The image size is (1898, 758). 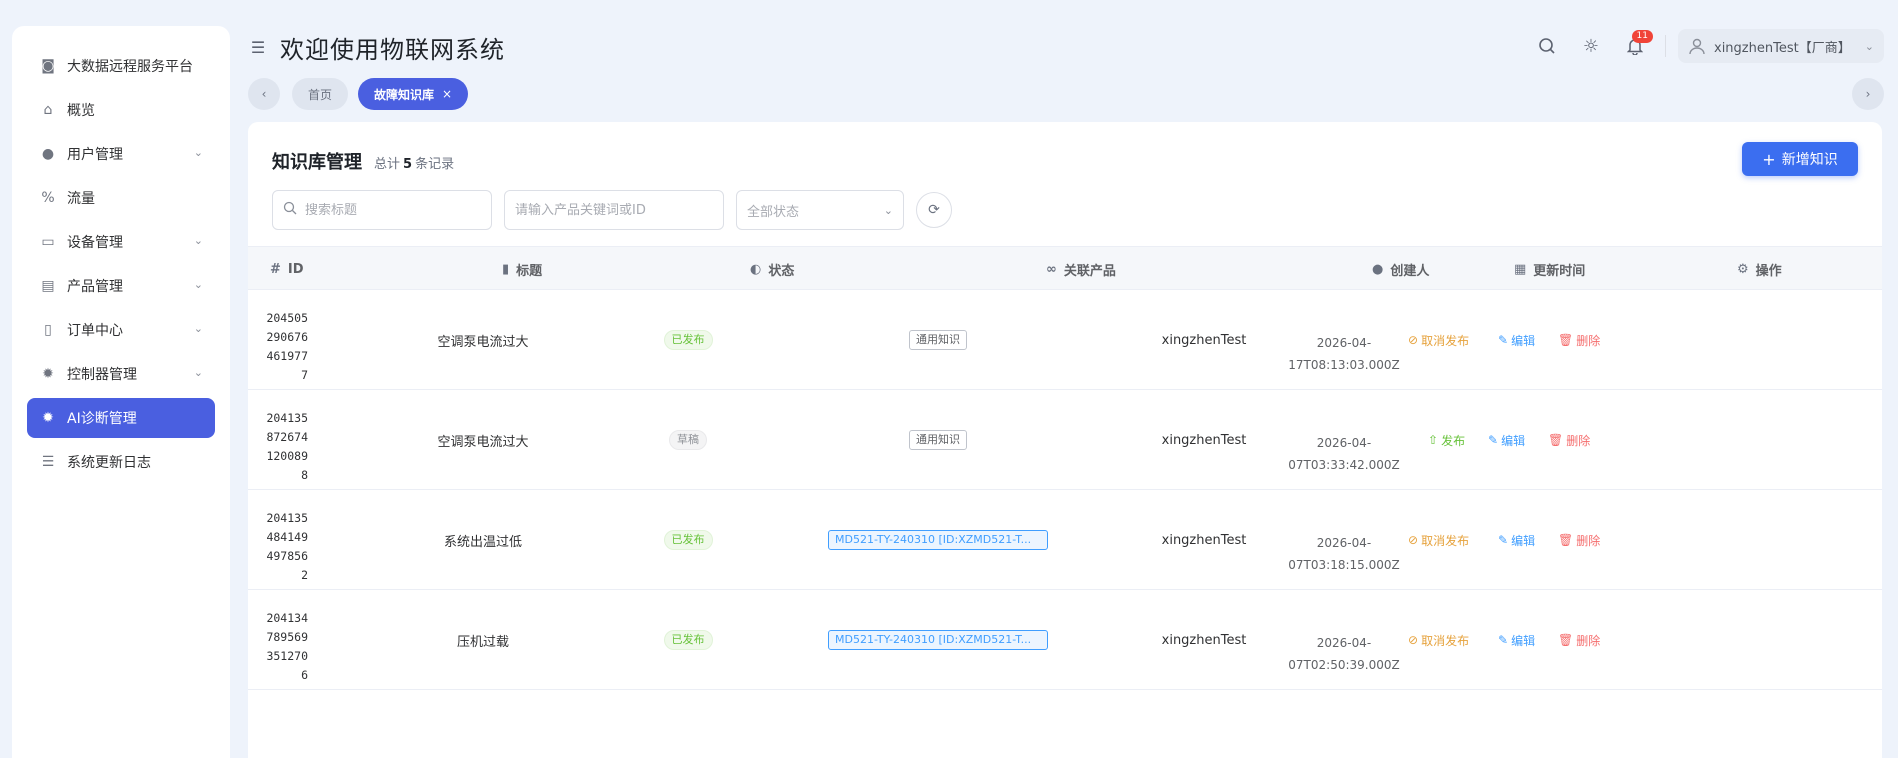 What do you see at coordinates (287, 269) in the screenshot?
I see `column-id: # ID` at bounding box center [287, 269].